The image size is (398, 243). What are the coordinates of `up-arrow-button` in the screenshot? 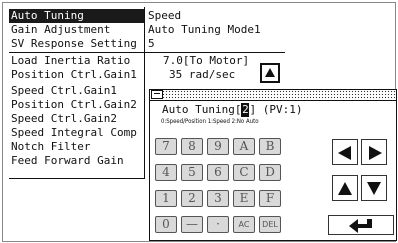 It's located at (345, 188).